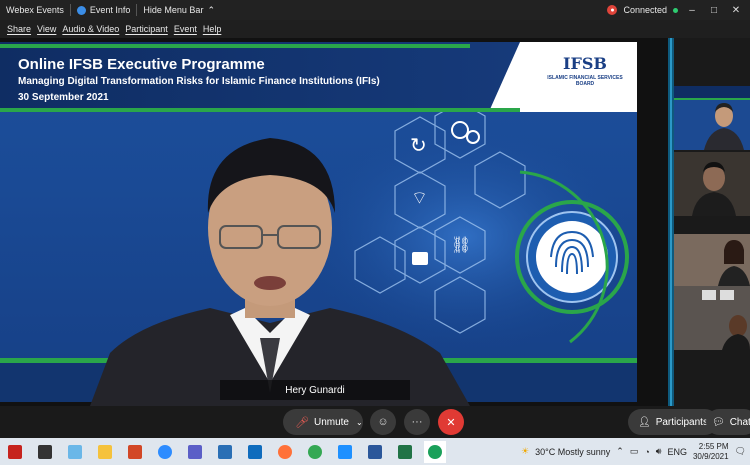  Describe the element at coordinates (359, 422) in the screenshot. I see `chevron-down-icon: ⌄` at that location.